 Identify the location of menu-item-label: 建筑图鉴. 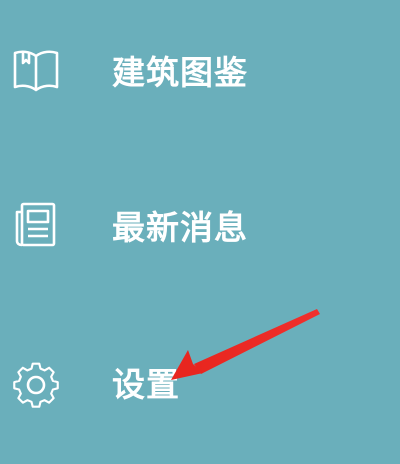
(180, 72).